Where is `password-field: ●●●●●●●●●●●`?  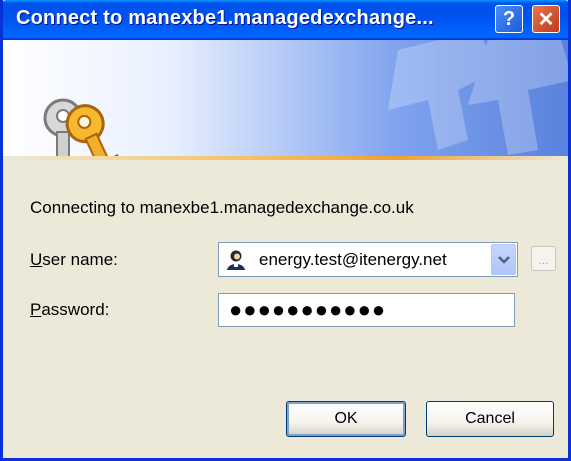 password-field: ●●●●●●●●●●● is located at coordinates (366, 310).